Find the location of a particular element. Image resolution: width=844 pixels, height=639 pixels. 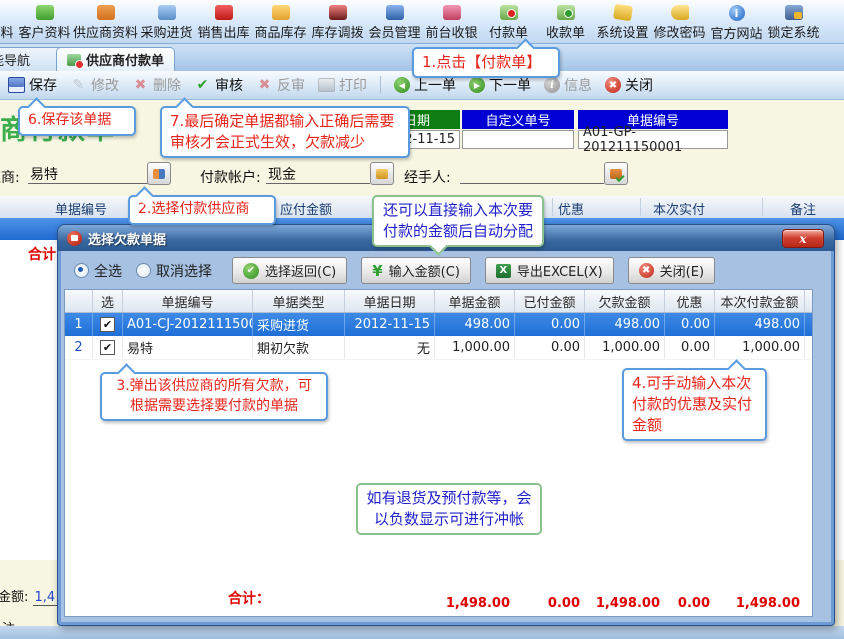

total-owed: 1,498.00 is located at coordinates (627, 603).